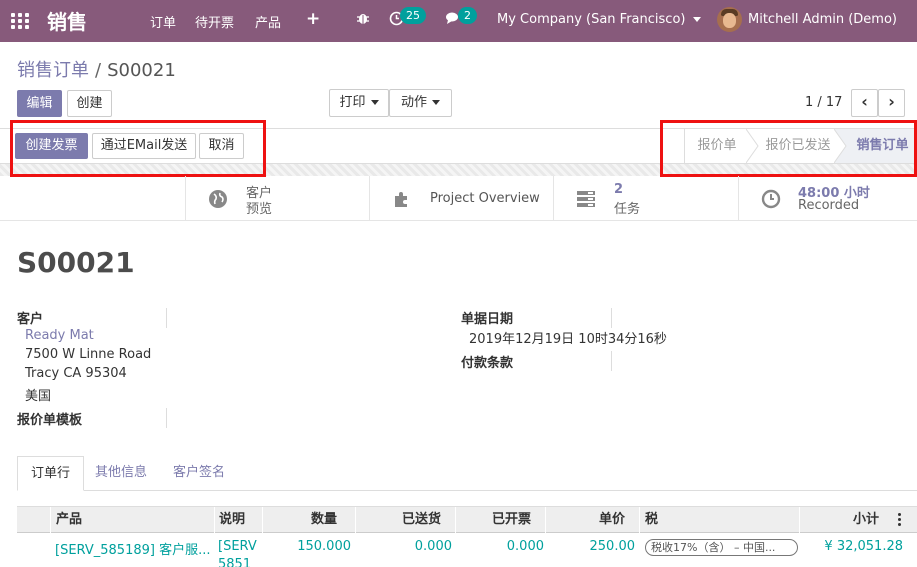  What do you see at coordinates (717, 146) in the screenshot?
I see `stage-quotation: 报价单` at bounding box center [717, 146].